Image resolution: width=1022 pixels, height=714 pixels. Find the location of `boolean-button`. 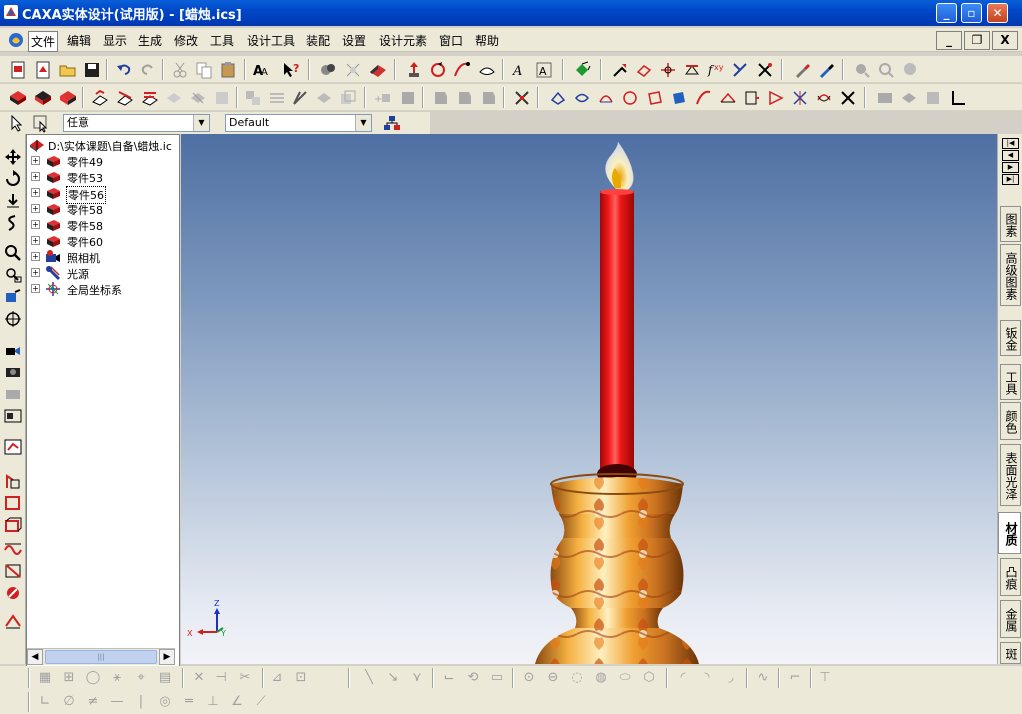

boolean-button is located at coordinates (348, 98).